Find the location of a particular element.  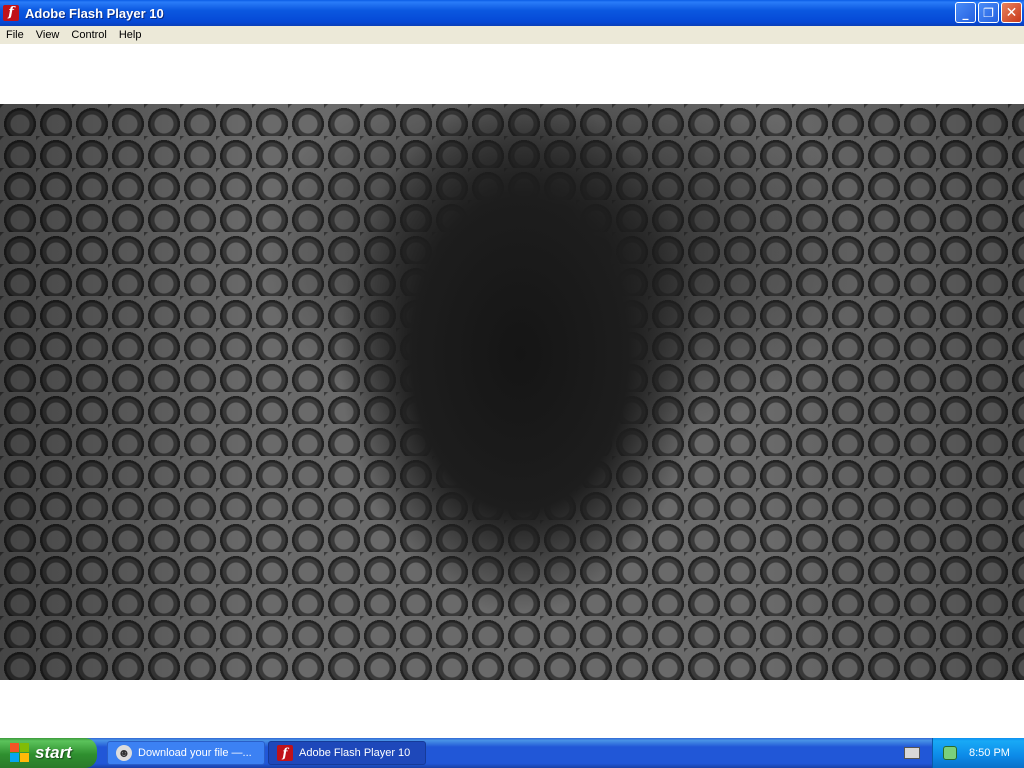

menu-view: View is located at coordinates (48, 35).